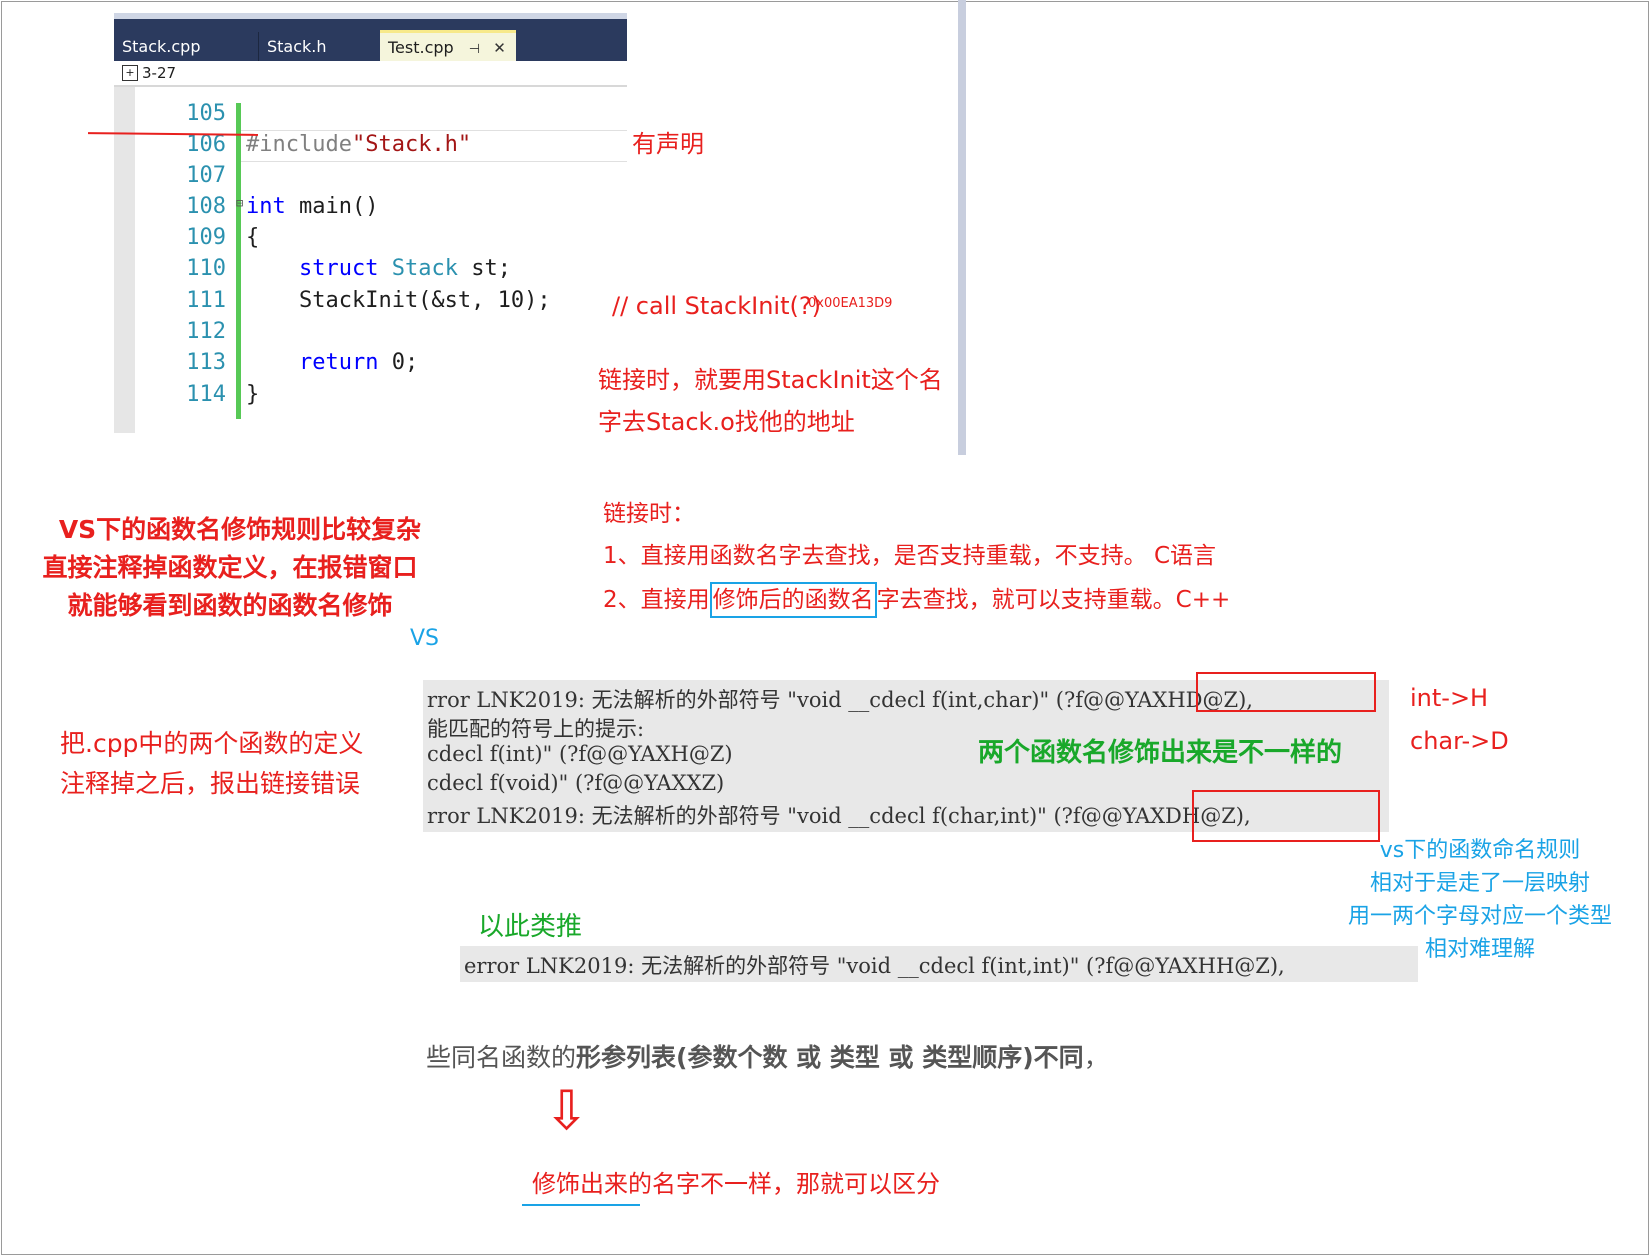 The height and width of the screenshot is (1258, 1652). Describe the element at coordinates (210, 783) in the screenshot. I see `comment-out-line-2: 注释掉之后，报出链接错误` at that location.